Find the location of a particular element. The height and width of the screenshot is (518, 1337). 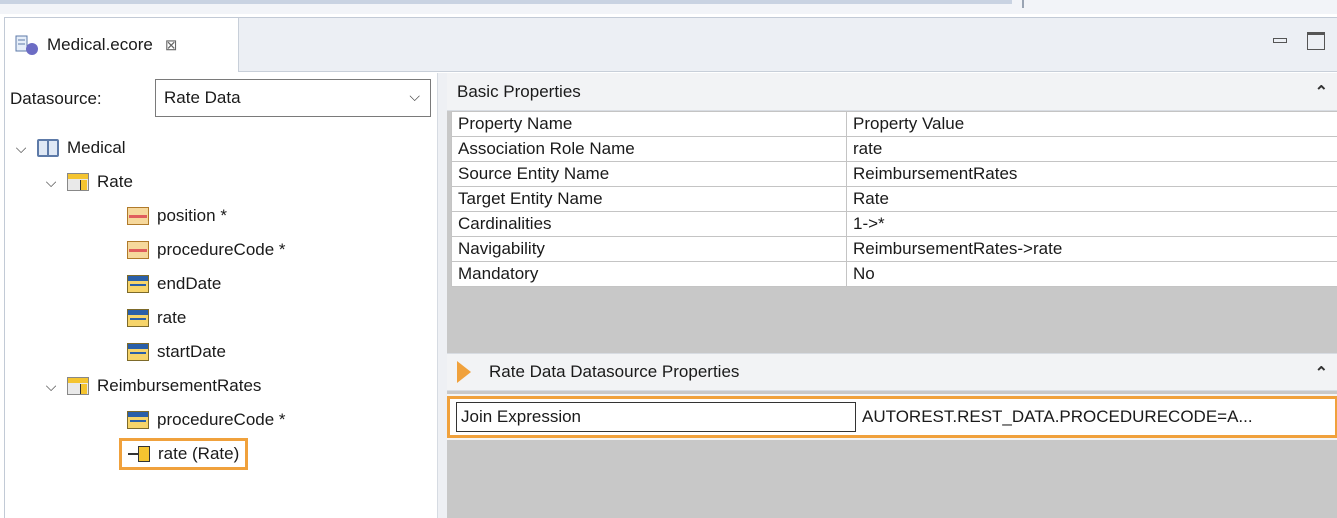

splitter is located at coordinates (442, 295).